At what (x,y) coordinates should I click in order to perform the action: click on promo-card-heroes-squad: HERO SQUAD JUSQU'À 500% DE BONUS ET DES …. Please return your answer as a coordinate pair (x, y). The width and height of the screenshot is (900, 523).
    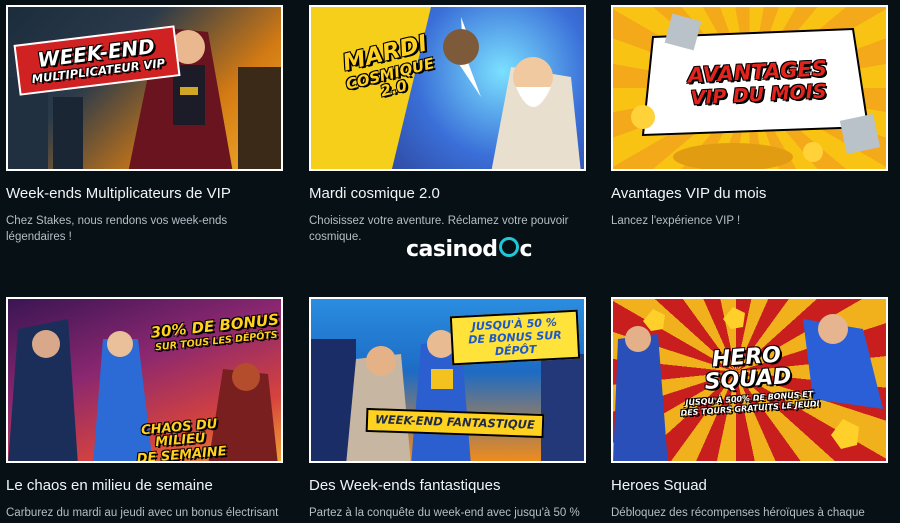
    Looking at the image, I should click on (749, 409).